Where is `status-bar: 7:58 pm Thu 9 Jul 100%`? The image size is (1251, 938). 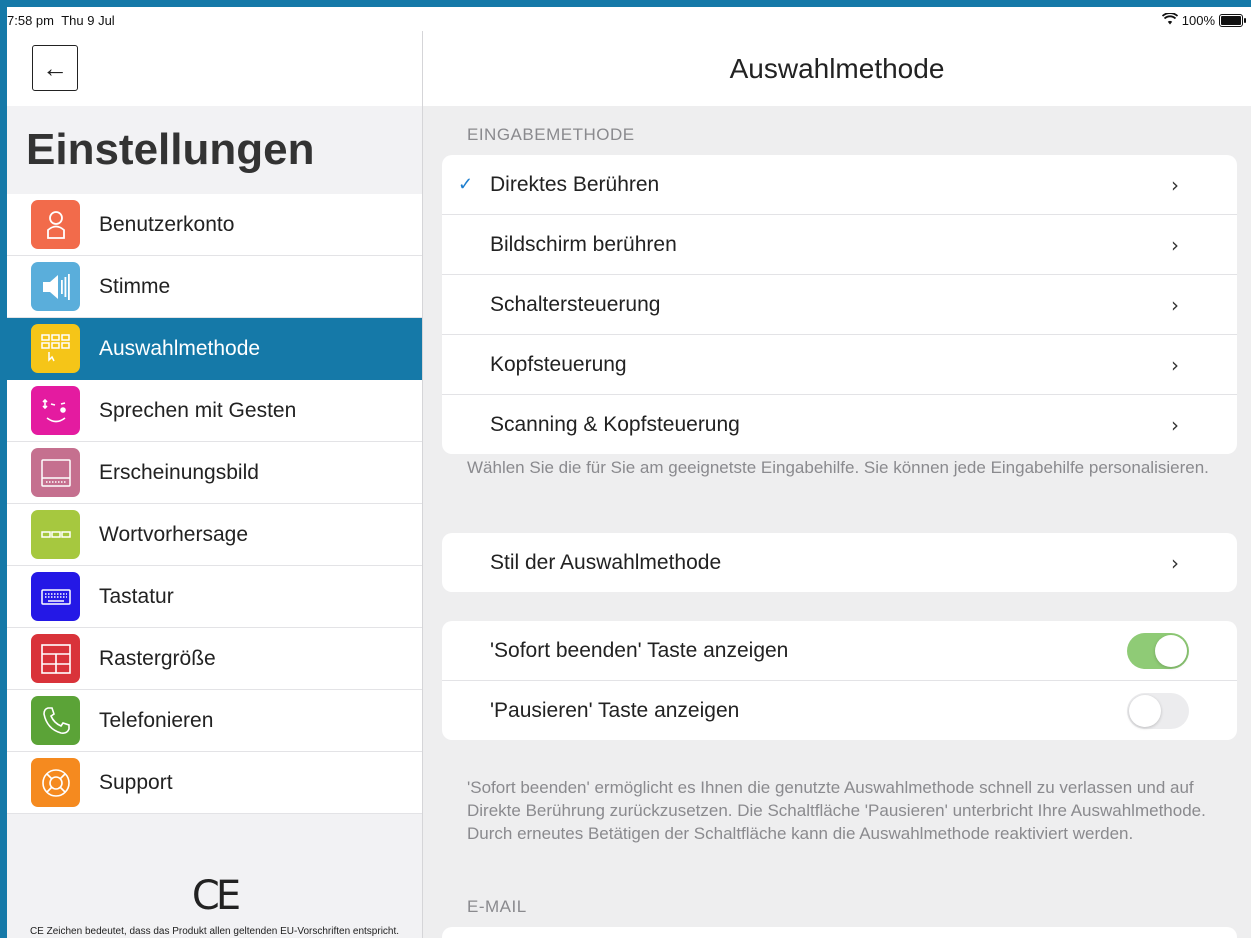
status-bar: 7:58 pm Thu 9 Jul 100% is located at coordinates (629, 19).